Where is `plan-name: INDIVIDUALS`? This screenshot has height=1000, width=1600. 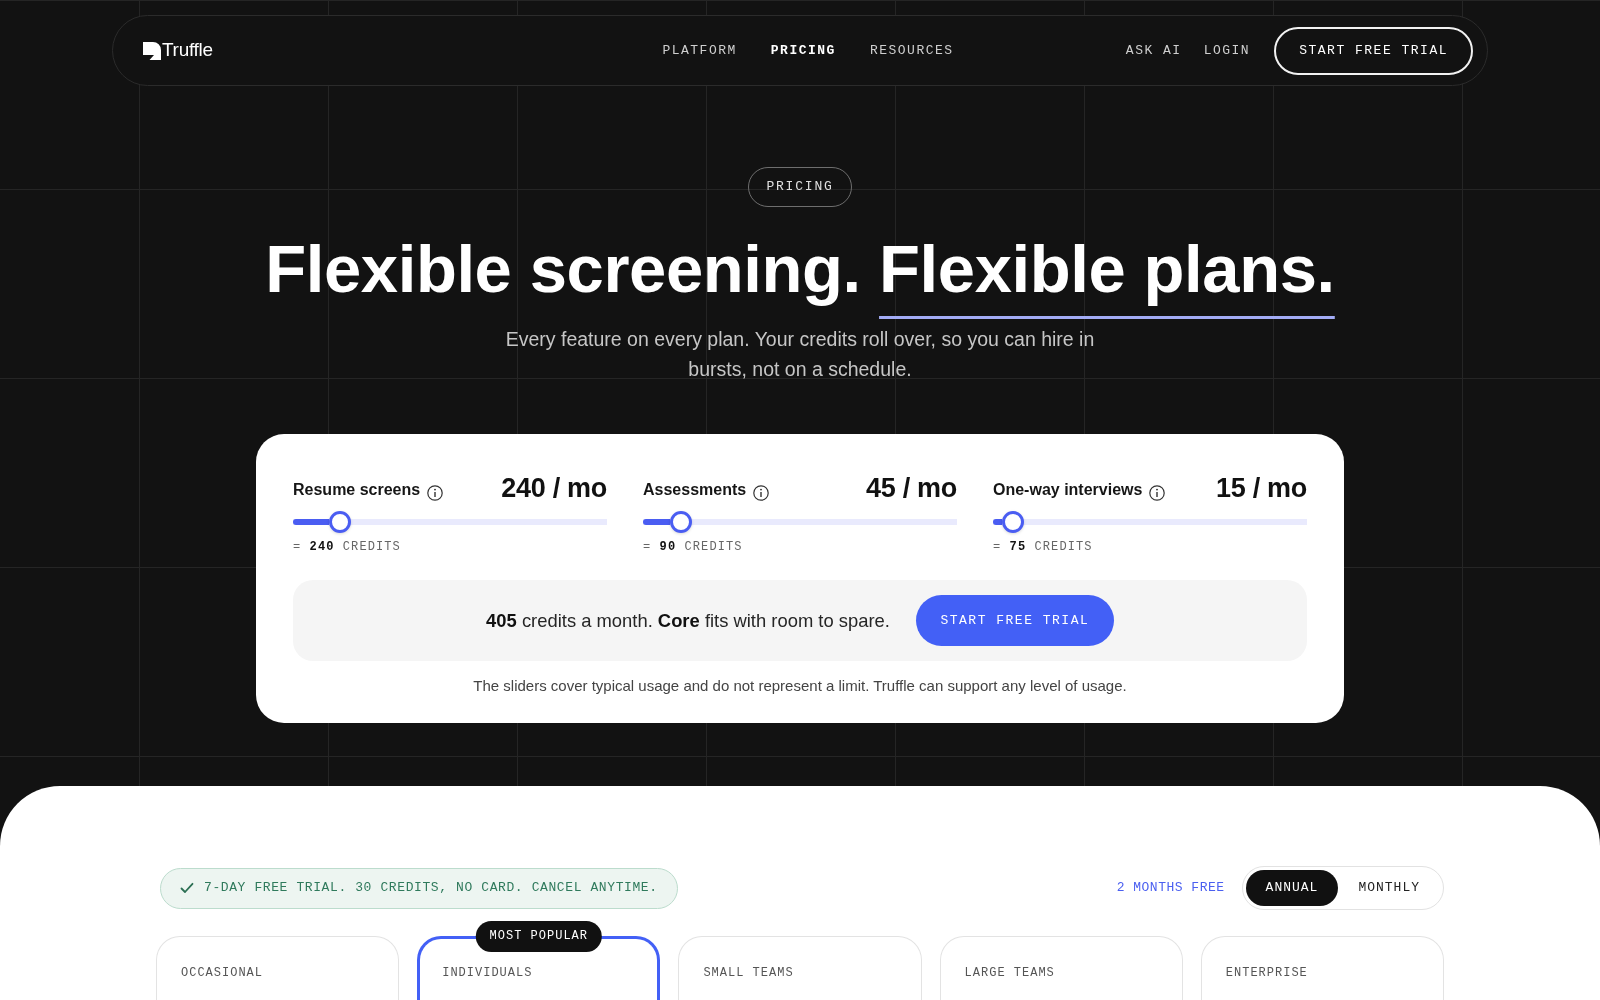
plan-name: INDIVIDUALS is located at coordinates (488, 973).